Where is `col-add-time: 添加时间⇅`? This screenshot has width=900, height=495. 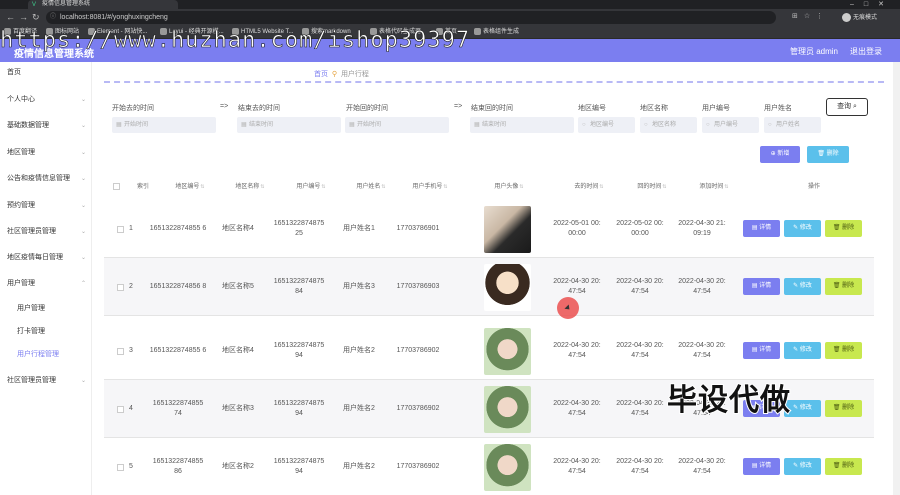 col-add-time: 添加时间⇅ is located at coordinates (714, 187).